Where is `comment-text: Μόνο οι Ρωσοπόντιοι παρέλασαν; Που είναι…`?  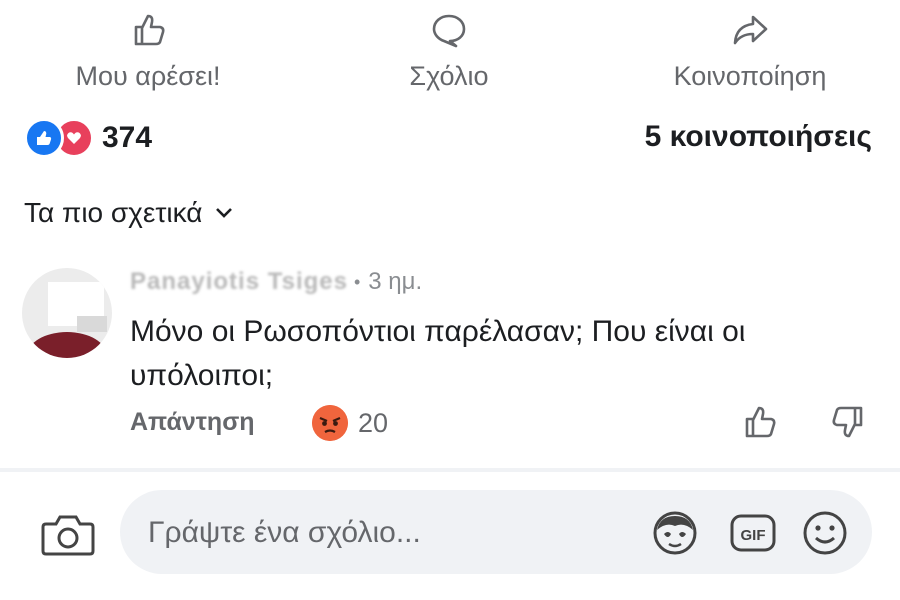
comment-text: Μόνο οι Ρωσοπόντιοι παρέλασαν; Που είναι… is located at coordinates (438, 353).